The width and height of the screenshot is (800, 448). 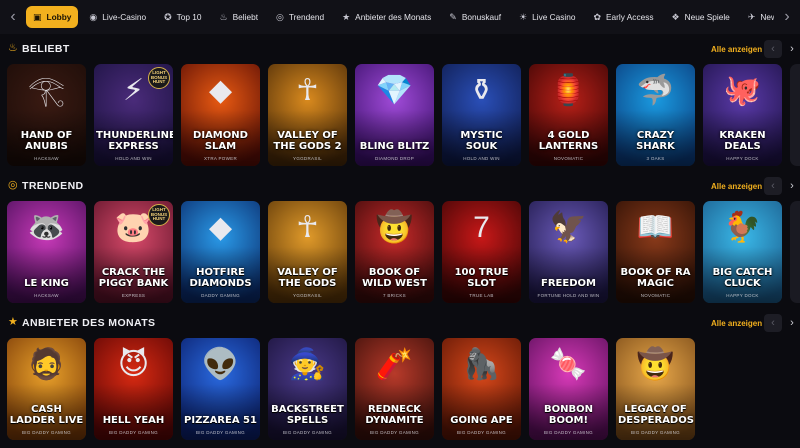 What do you see at coordinates (300, 17) in the screenshot?
I see `nav-item-trendend: ◎ Trendend` at bounding box center [300, 17].